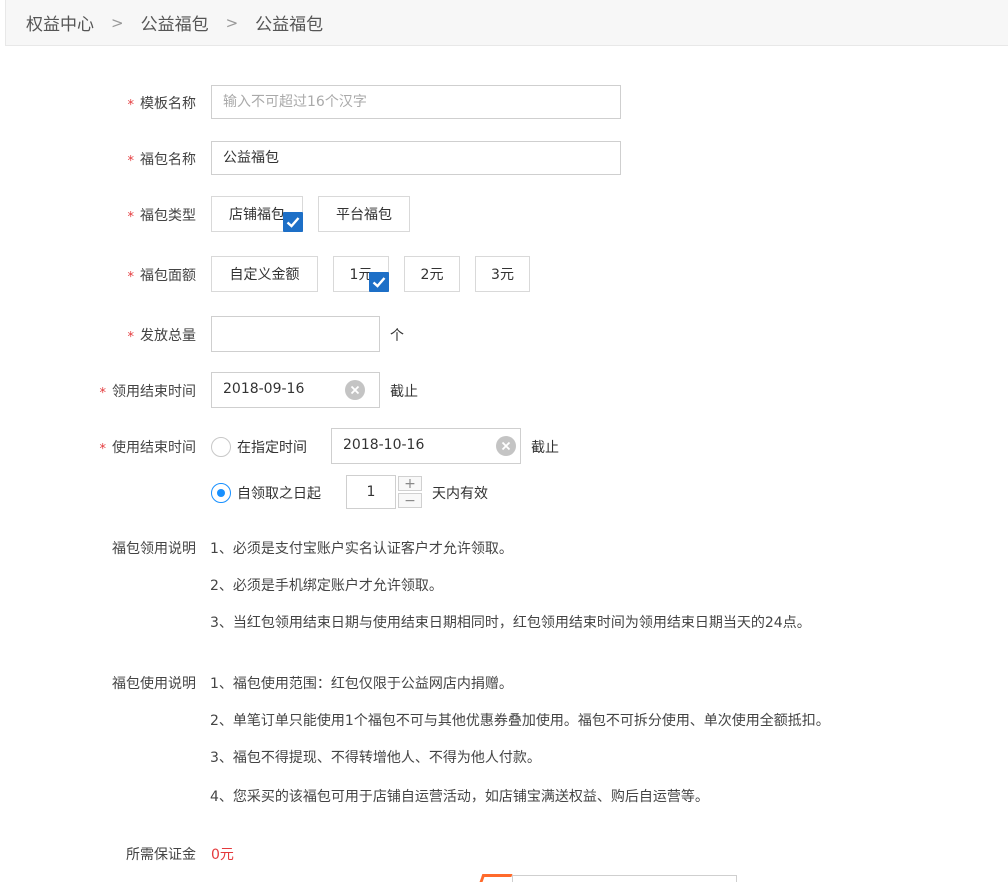  Describe the element at coordinates (279, 494) in the screenshot. I see `use-end-relative-label: 自领取之日起` at that location.